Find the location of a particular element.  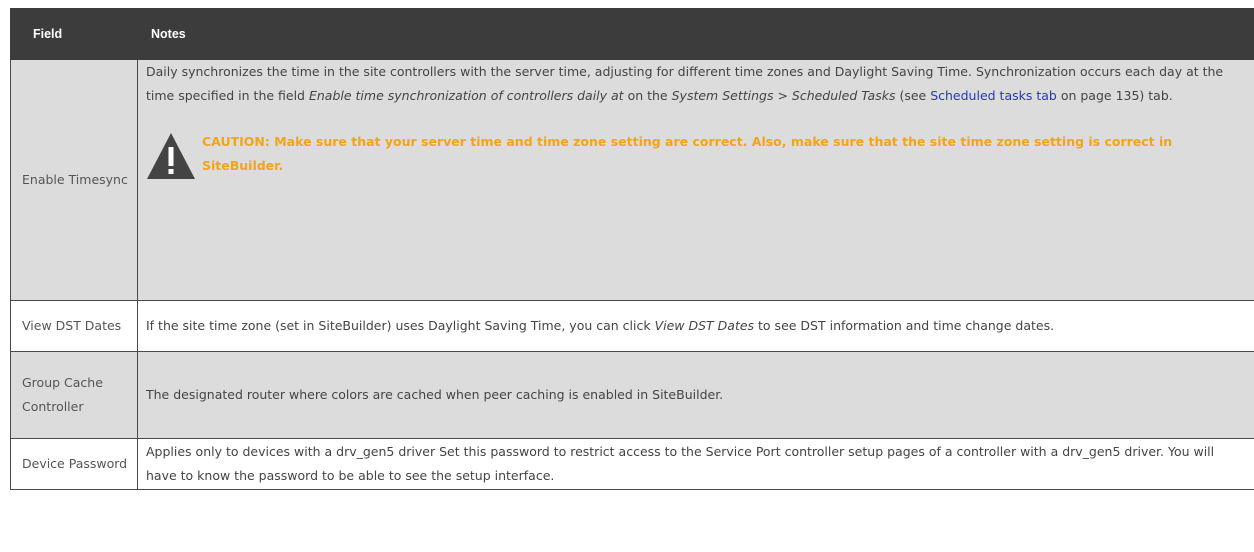

field-cell: Group Cache Controller is located at coordinates (74, 395).